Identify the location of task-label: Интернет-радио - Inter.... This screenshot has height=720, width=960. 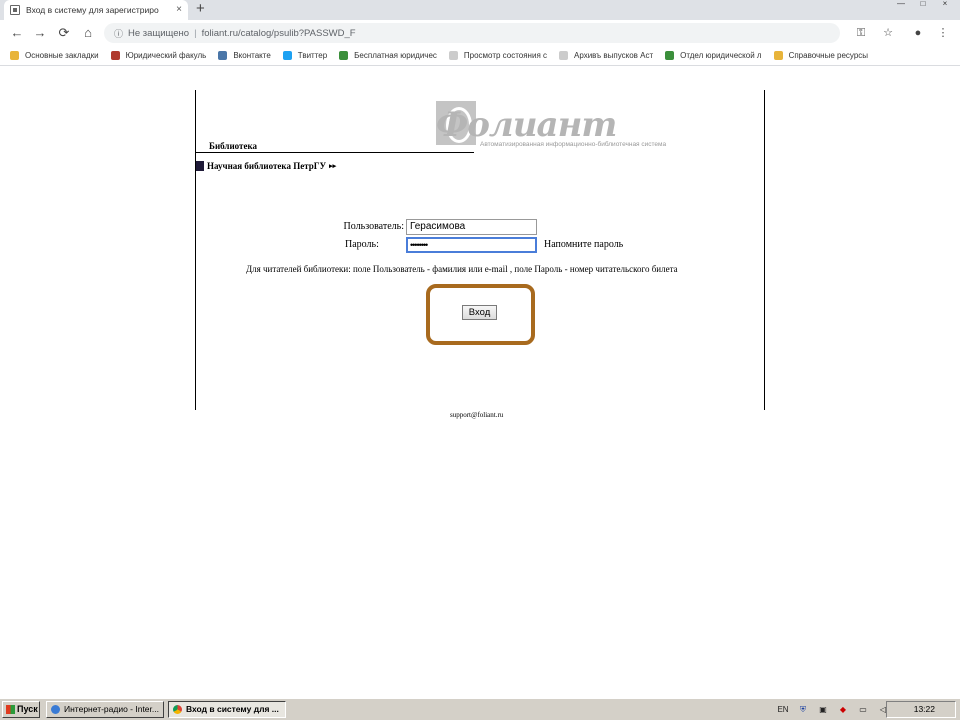
(111, 709).